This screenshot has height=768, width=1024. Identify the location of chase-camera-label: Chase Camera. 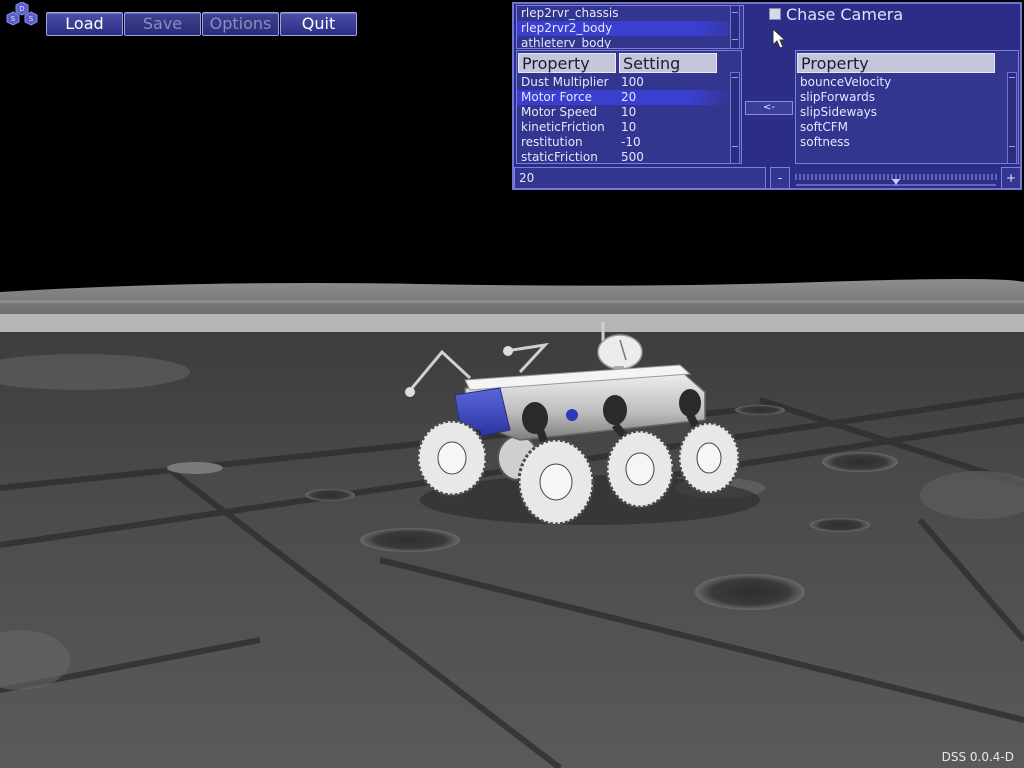
(845, 14).